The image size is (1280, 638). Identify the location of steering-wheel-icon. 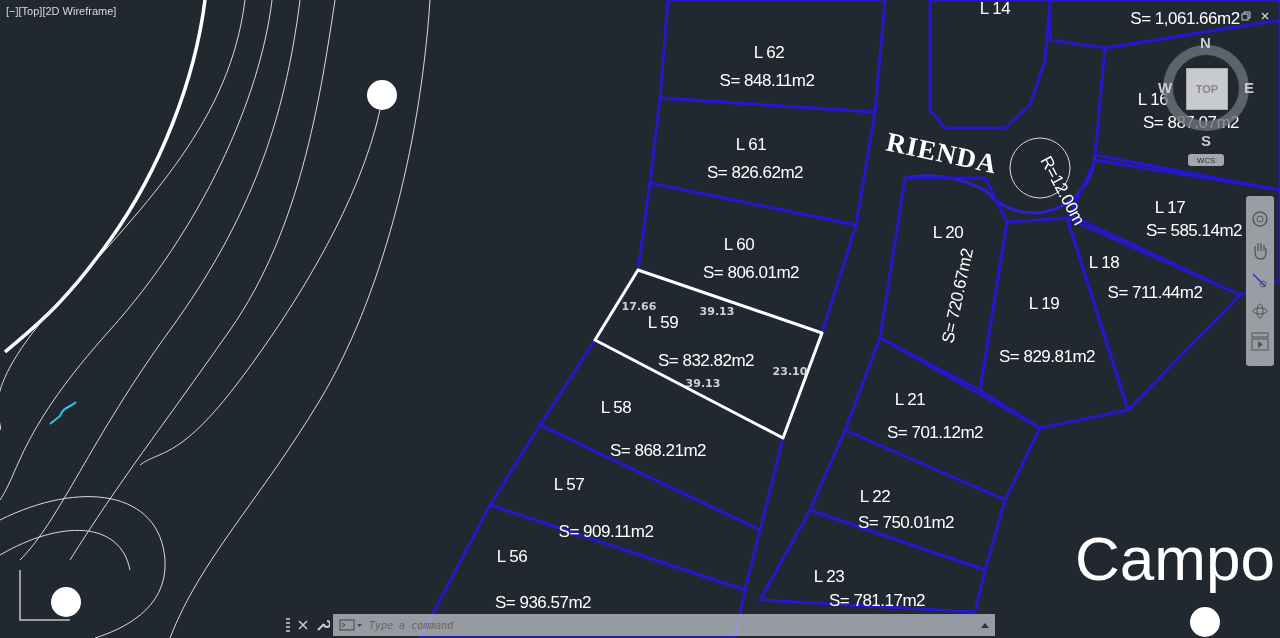
(1260, 219).